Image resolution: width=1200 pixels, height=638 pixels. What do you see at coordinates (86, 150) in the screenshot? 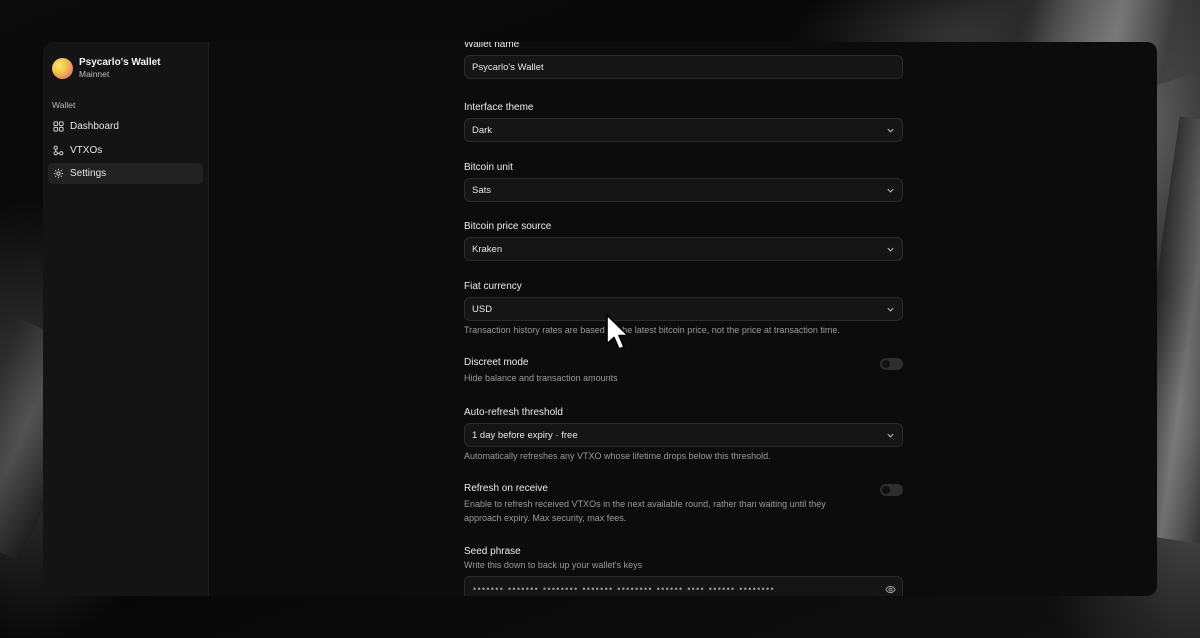
I see `sidebar-item-label: VTXOs` at bounding box center [86, 150].